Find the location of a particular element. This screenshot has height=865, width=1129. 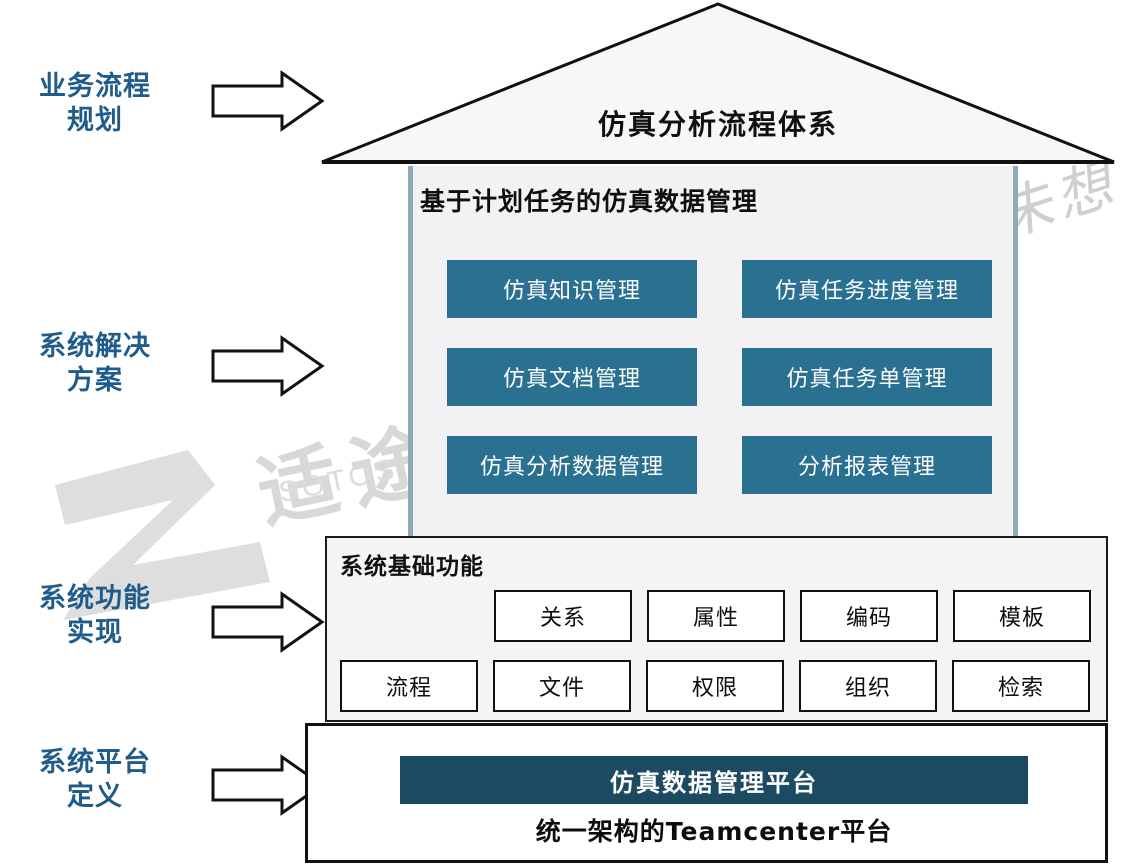

base-functions-row-2: 流程 文件 权限 组织 检索 is located at coordinates (715, 686).